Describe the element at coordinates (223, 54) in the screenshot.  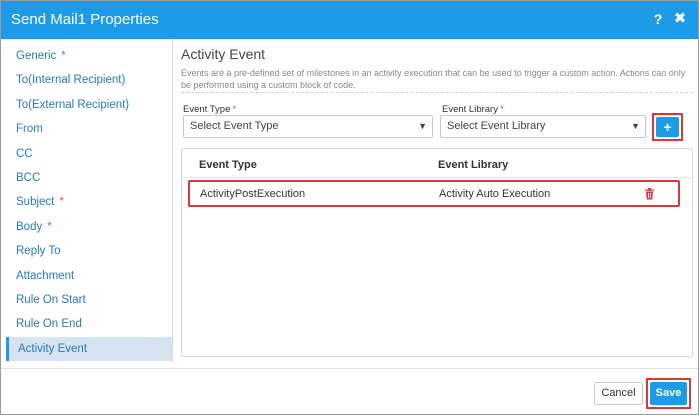
I see `section-title: Activity Event` at that location.